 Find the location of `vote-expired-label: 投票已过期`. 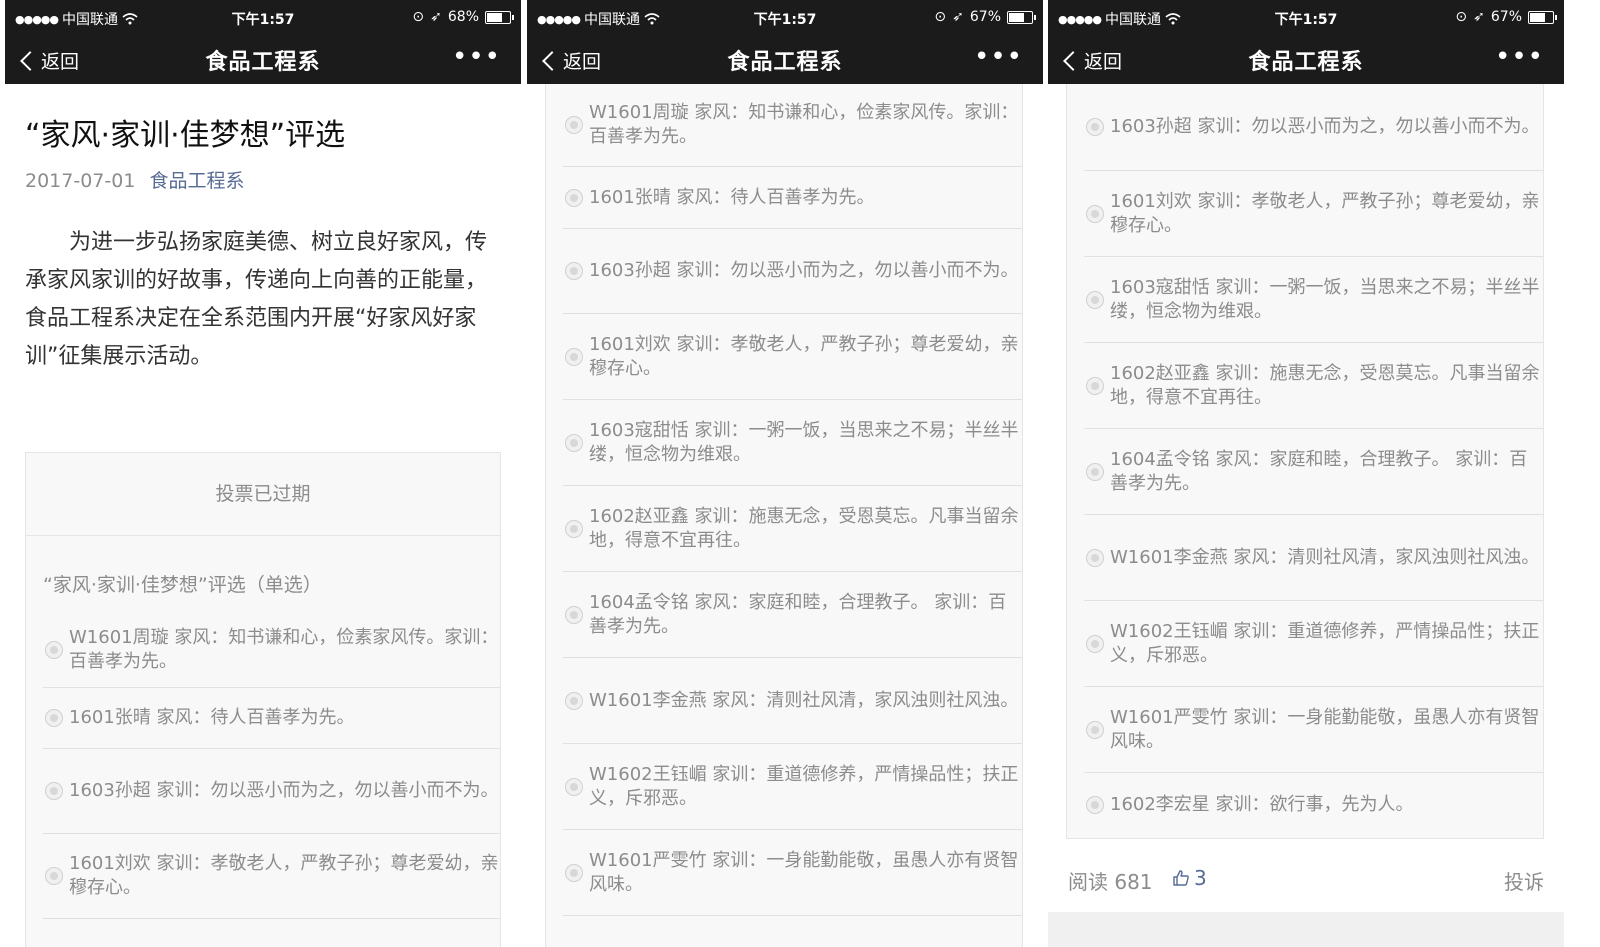

vote-expired-label: 投票已过期 is located at coordinates (263, 494).